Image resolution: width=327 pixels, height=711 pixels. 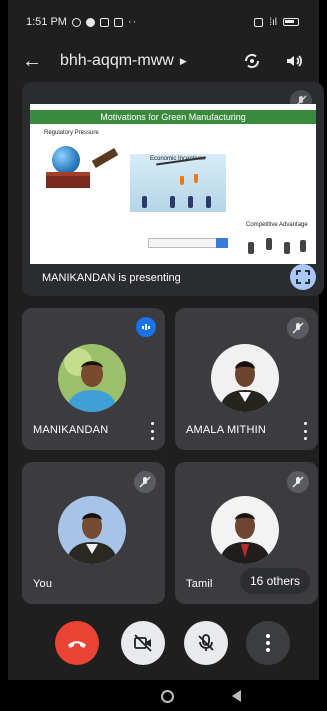 I want to click on status-time: 1:51 PM, so click(x=46, y=22).